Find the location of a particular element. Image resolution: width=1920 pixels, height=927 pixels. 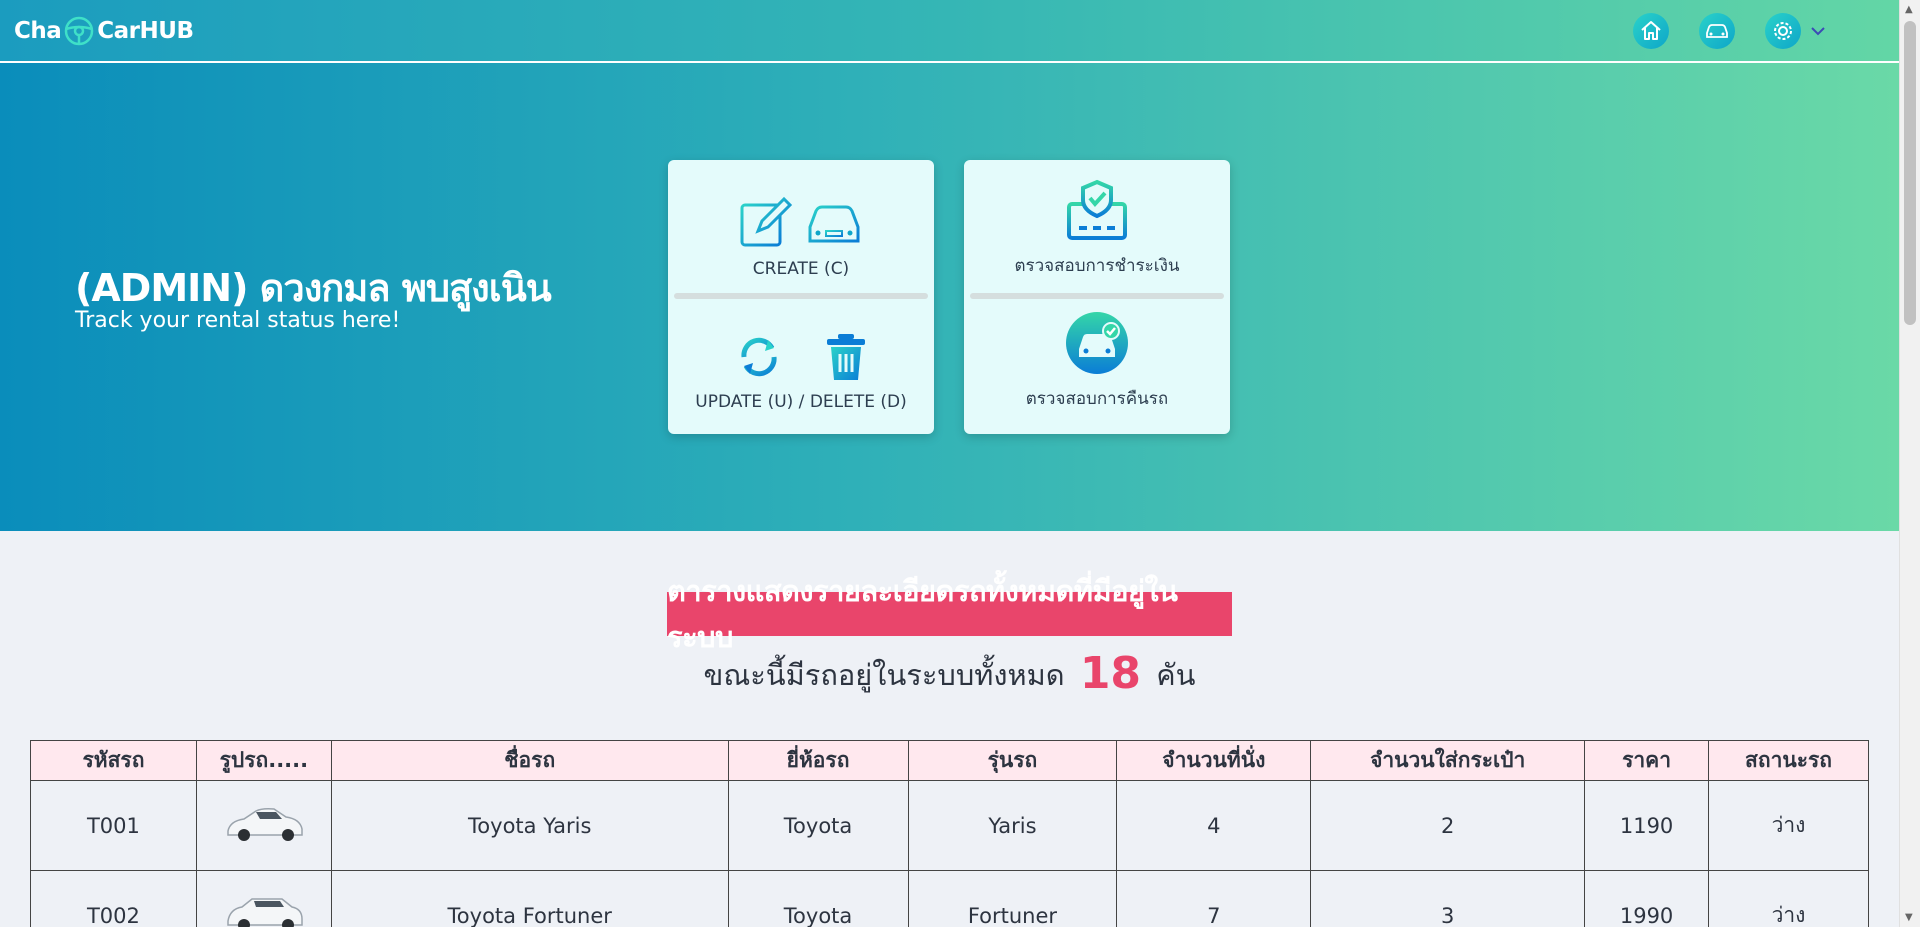

car-bags: 2 is located at coordinates (1448, 825).